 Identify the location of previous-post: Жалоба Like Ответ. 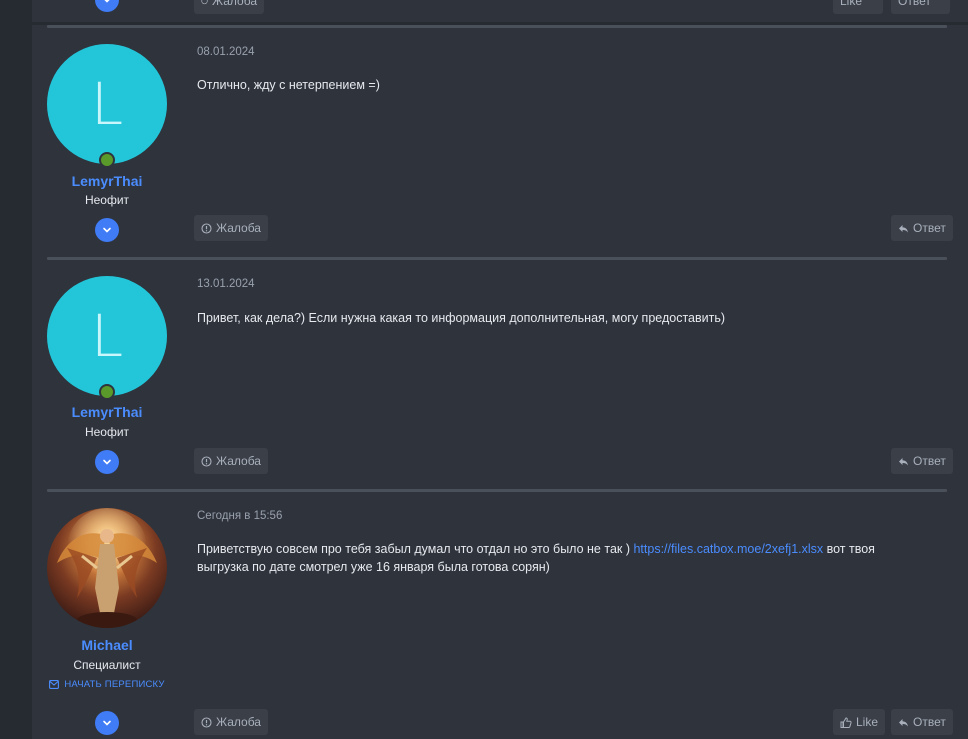
(500, 11).